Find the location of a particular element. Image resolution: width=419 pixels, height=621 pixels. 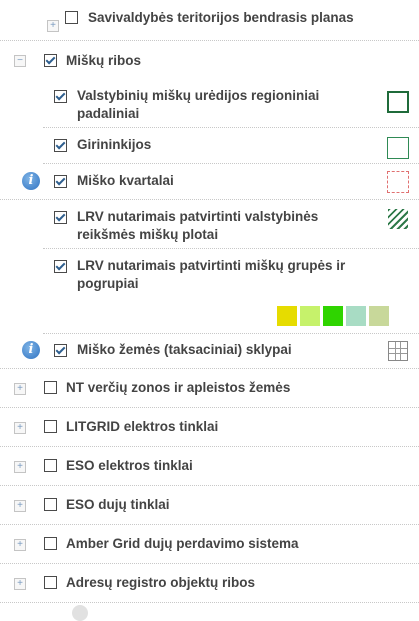

sublayer-row-girininkijos: Girininkijos is located at coordinates (231, 146).